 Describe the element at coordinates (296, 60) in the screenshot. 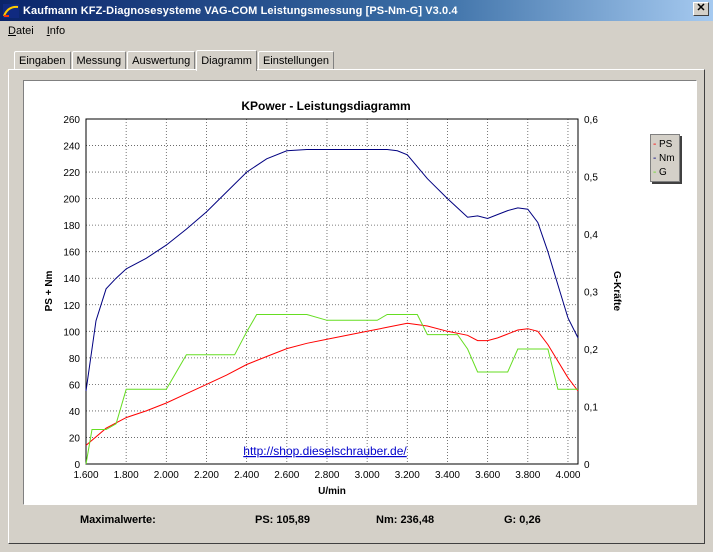

I see `tab-einstellungen: Einstellungen` at that location.